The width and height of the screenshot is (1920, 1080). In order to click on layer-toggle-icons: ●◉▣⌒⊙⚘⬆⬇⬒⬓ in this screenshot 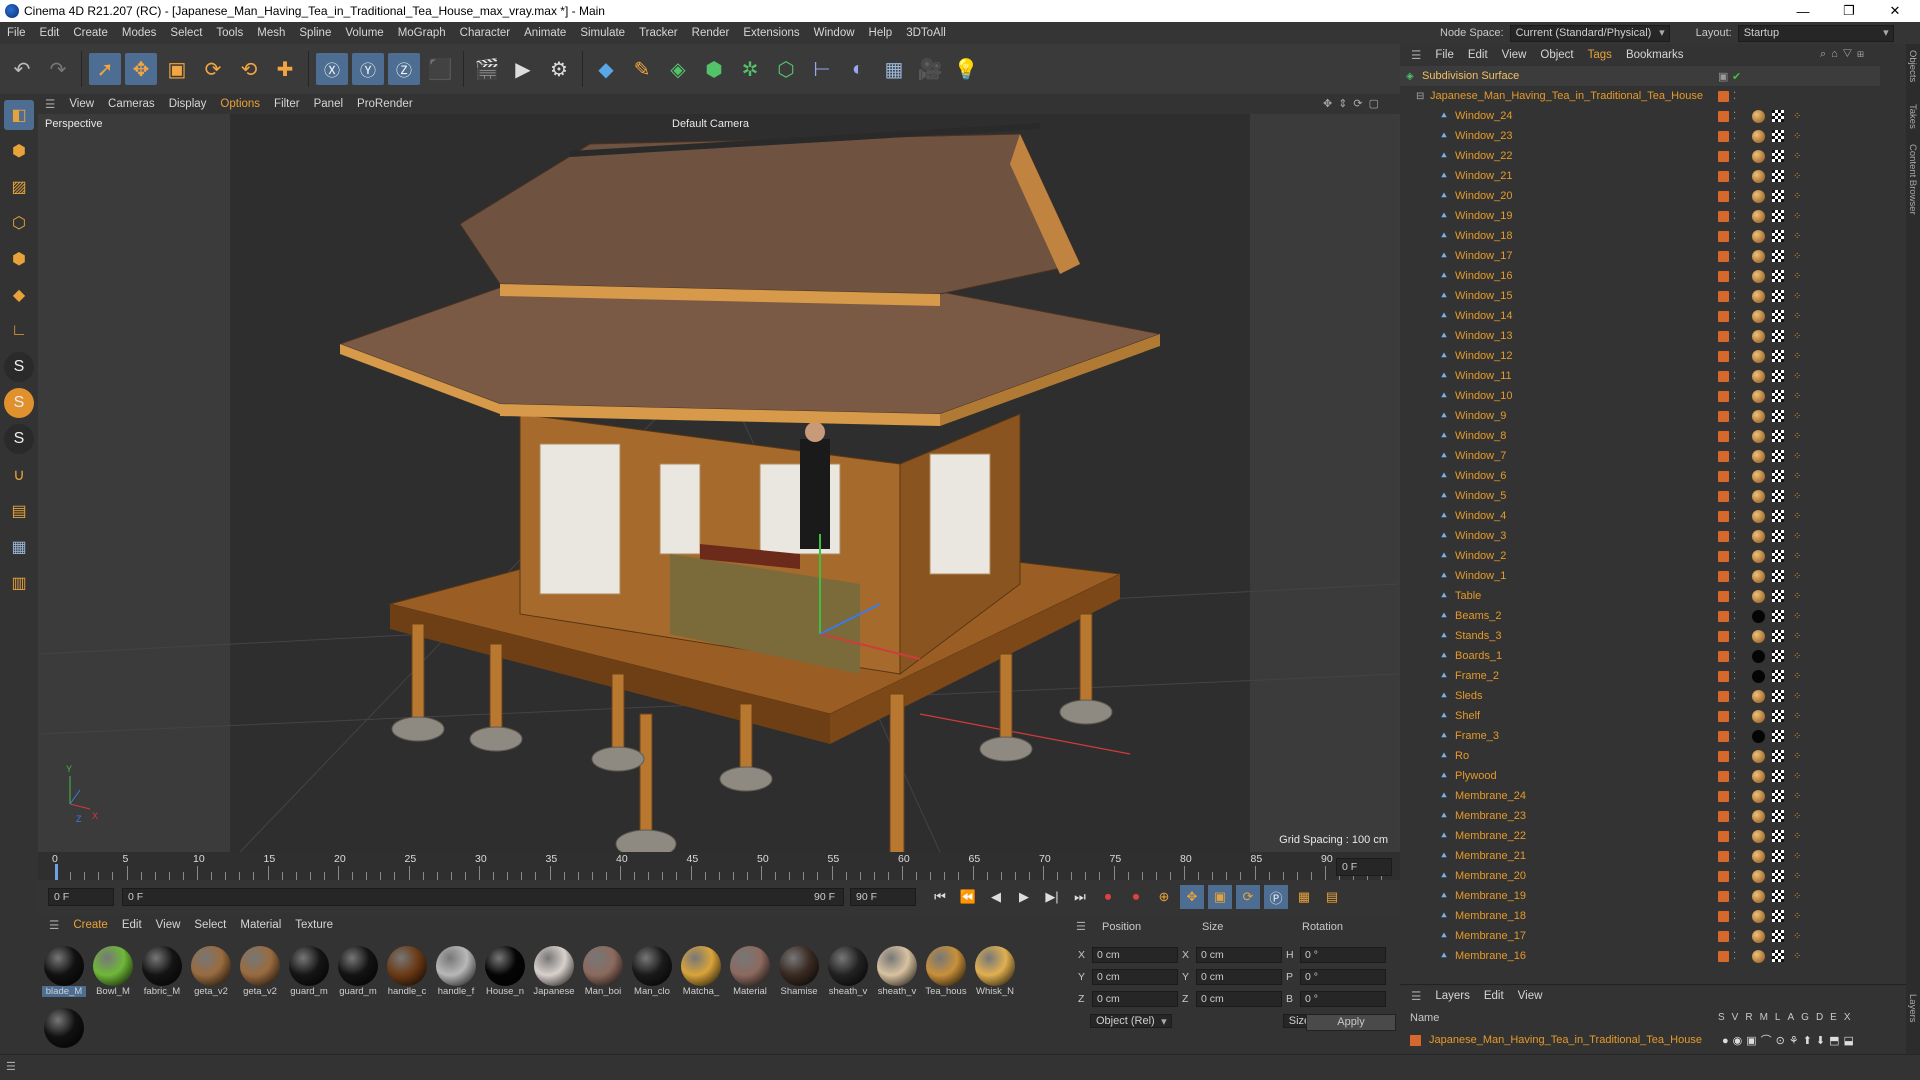, I will do `click(1790, 1040)`.